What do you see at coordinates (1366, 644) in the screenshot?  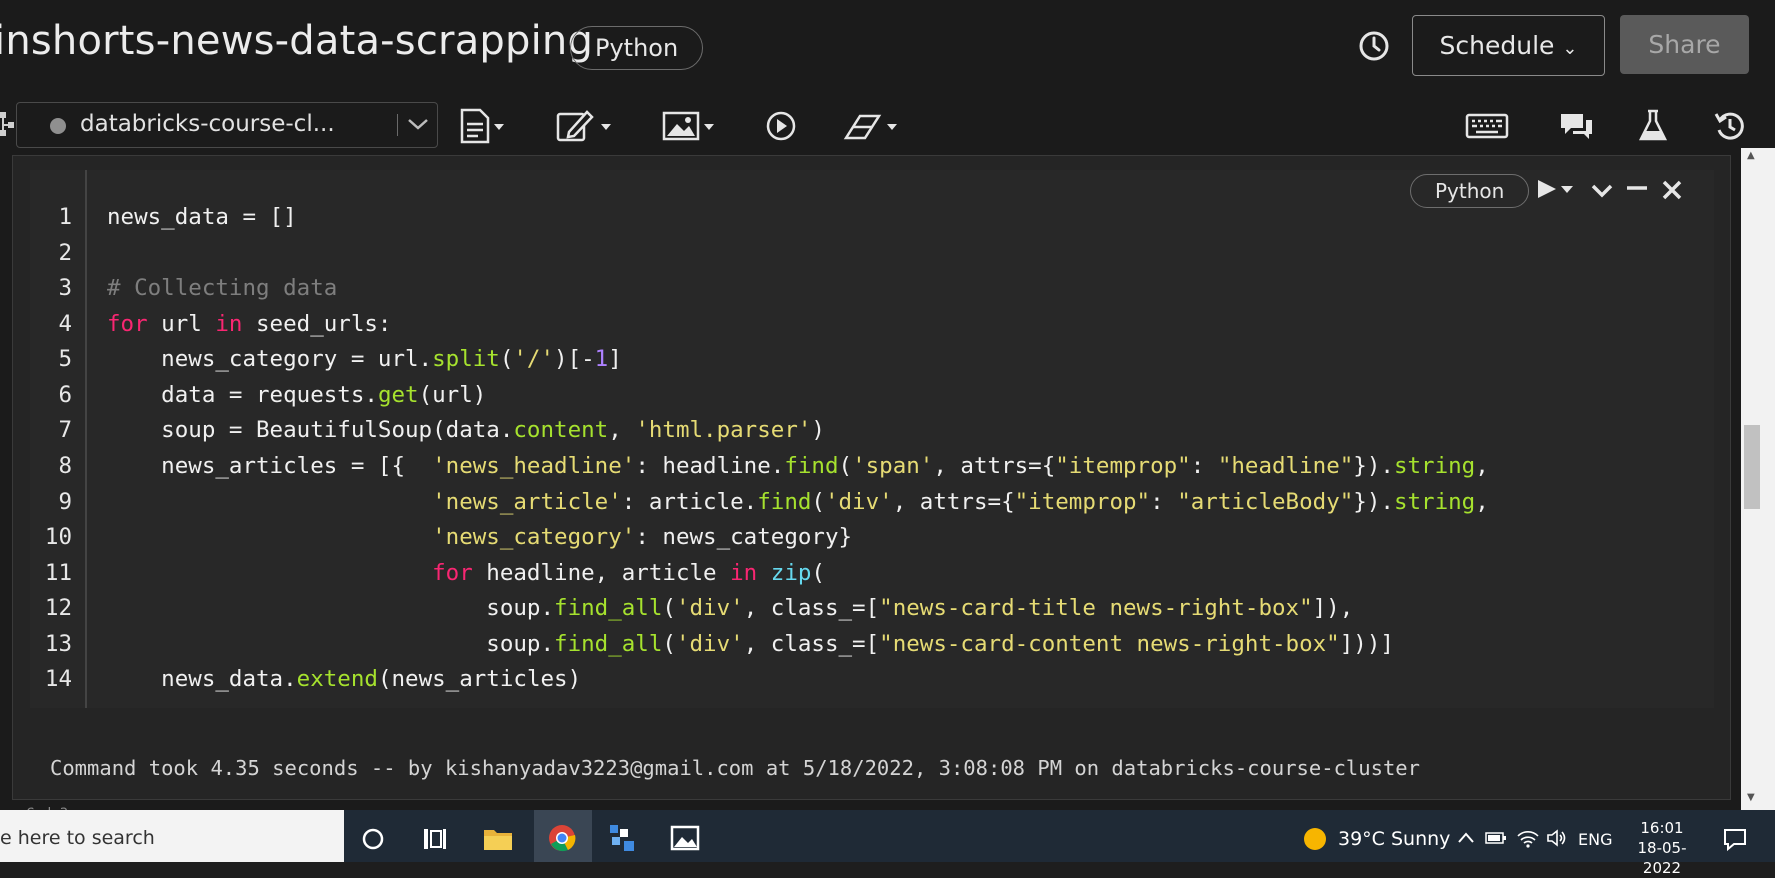 I see `code-token: ]))]` at bounding box center [1366, 644].